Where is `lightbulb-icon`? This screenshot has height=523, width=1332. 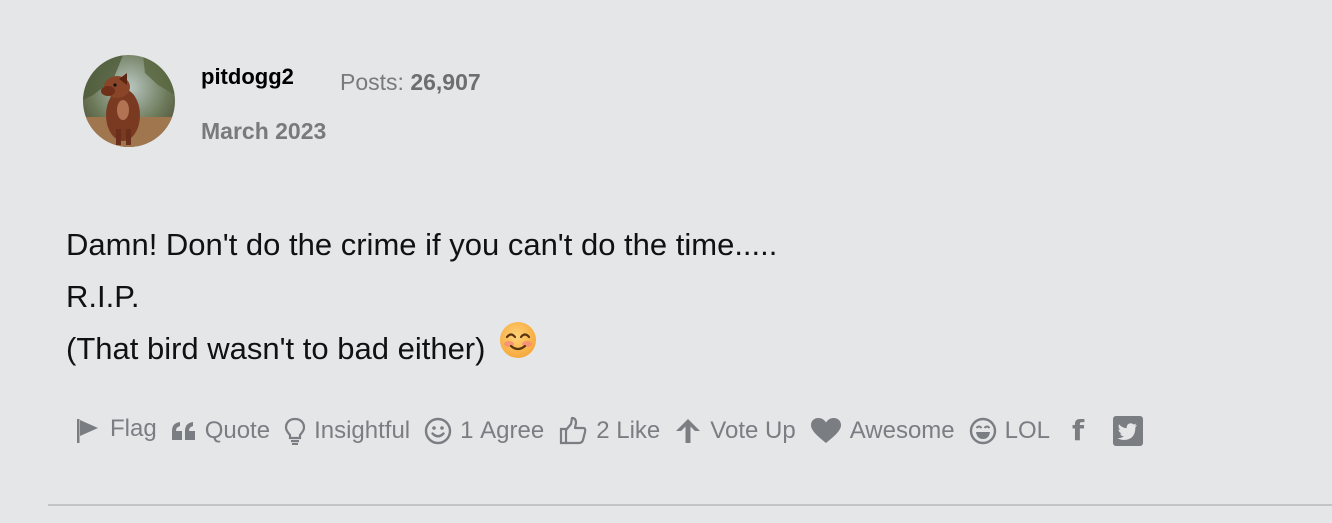
lightbulb-icon is located at coordinates (295, 431).